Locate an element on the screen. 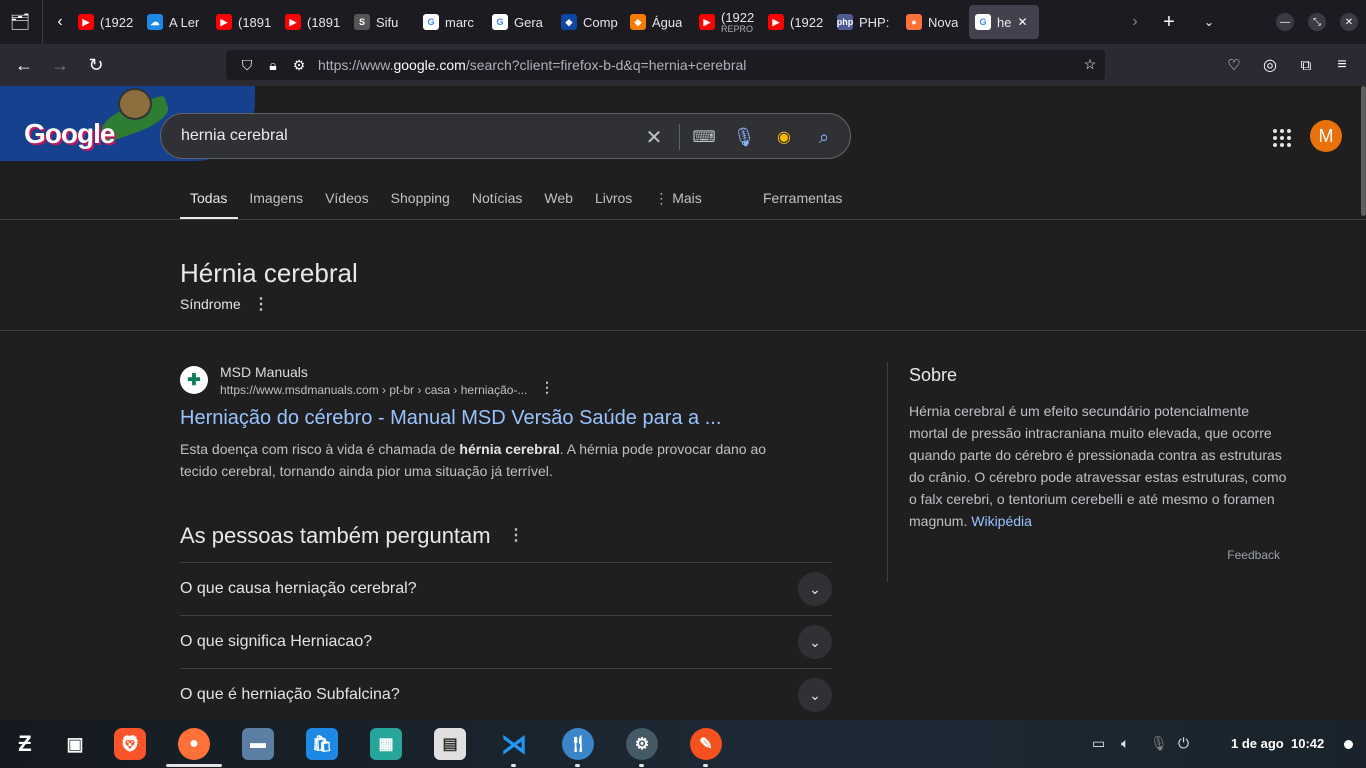  reload-icon: ↻ is located at coordinates (96, 65).